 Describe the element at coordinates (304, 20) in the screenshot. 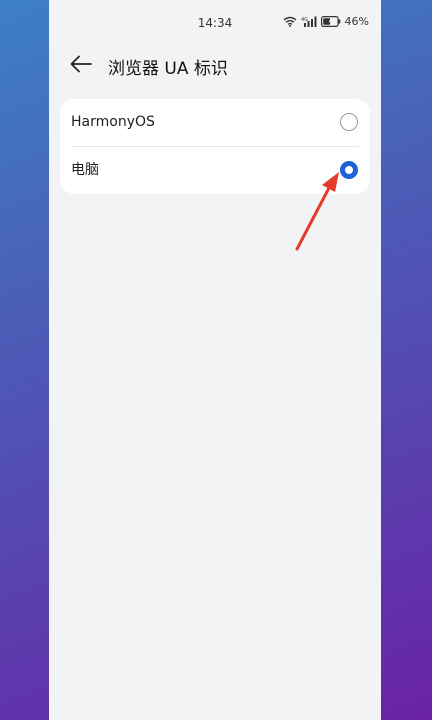

I see `svg-text: 4G` at that location.